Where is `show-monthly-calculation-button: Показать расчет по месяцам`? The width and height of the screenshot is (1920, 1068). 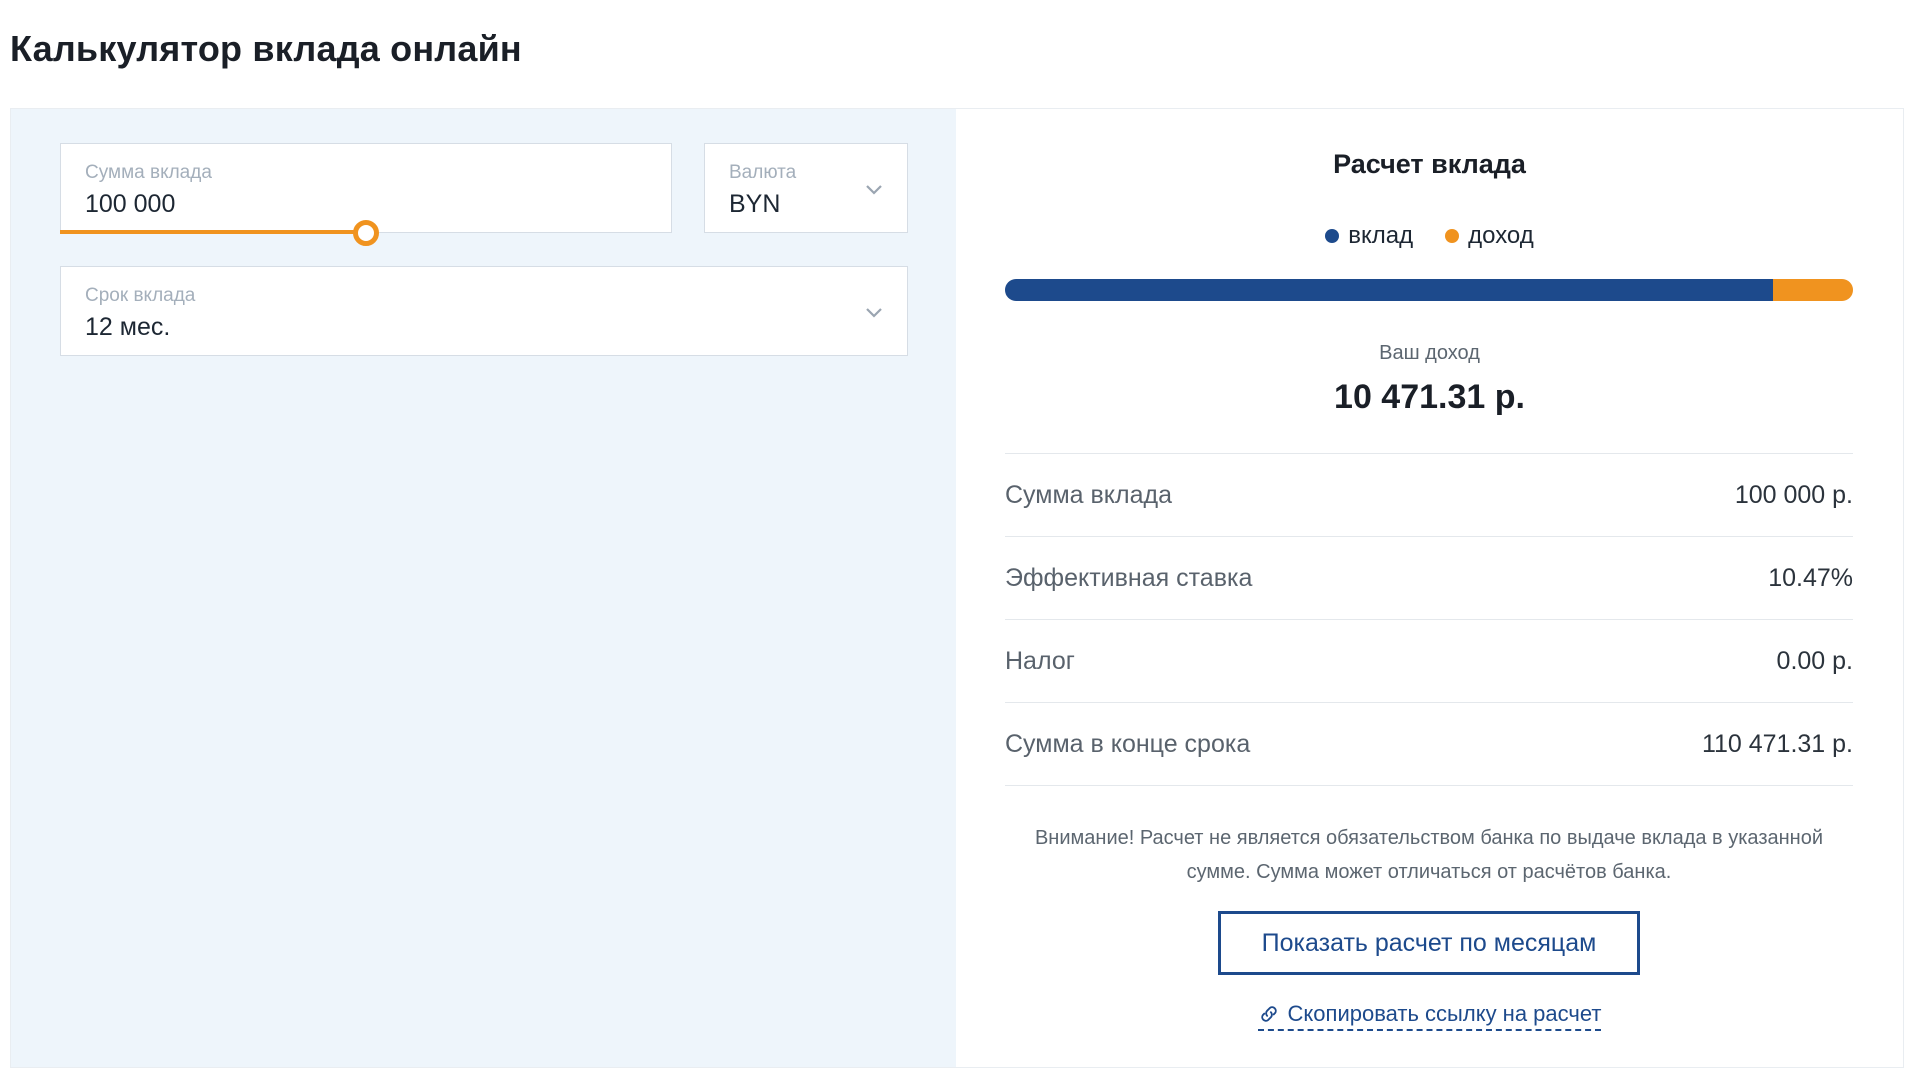 show-monthly-calculation-button: Показать расчет по месяцам is located at coordinates (1429, 943).